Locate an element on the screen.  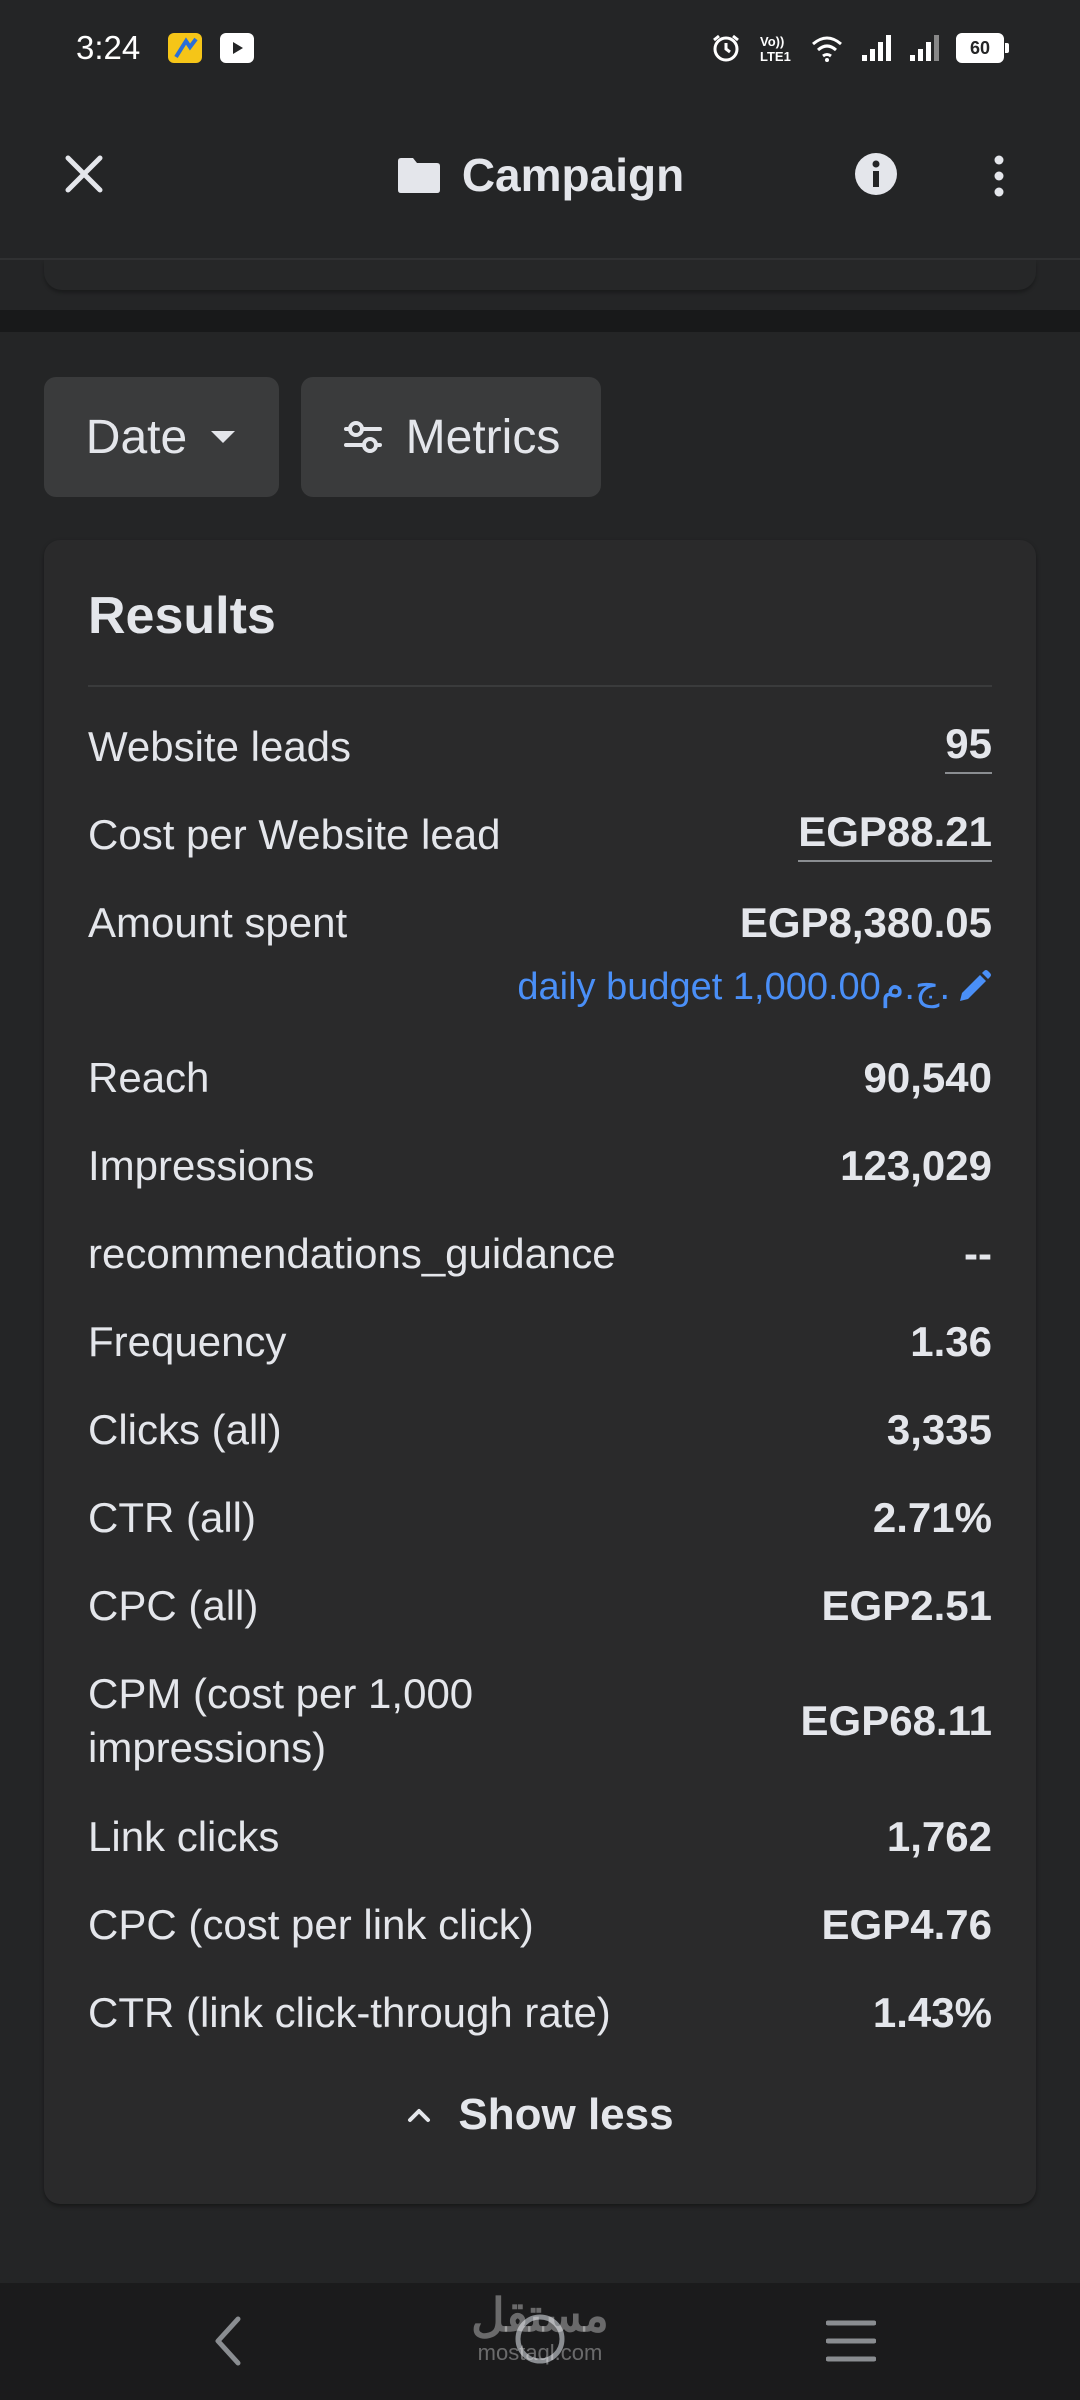
youtube-icon is located at coordinates (237, 48).